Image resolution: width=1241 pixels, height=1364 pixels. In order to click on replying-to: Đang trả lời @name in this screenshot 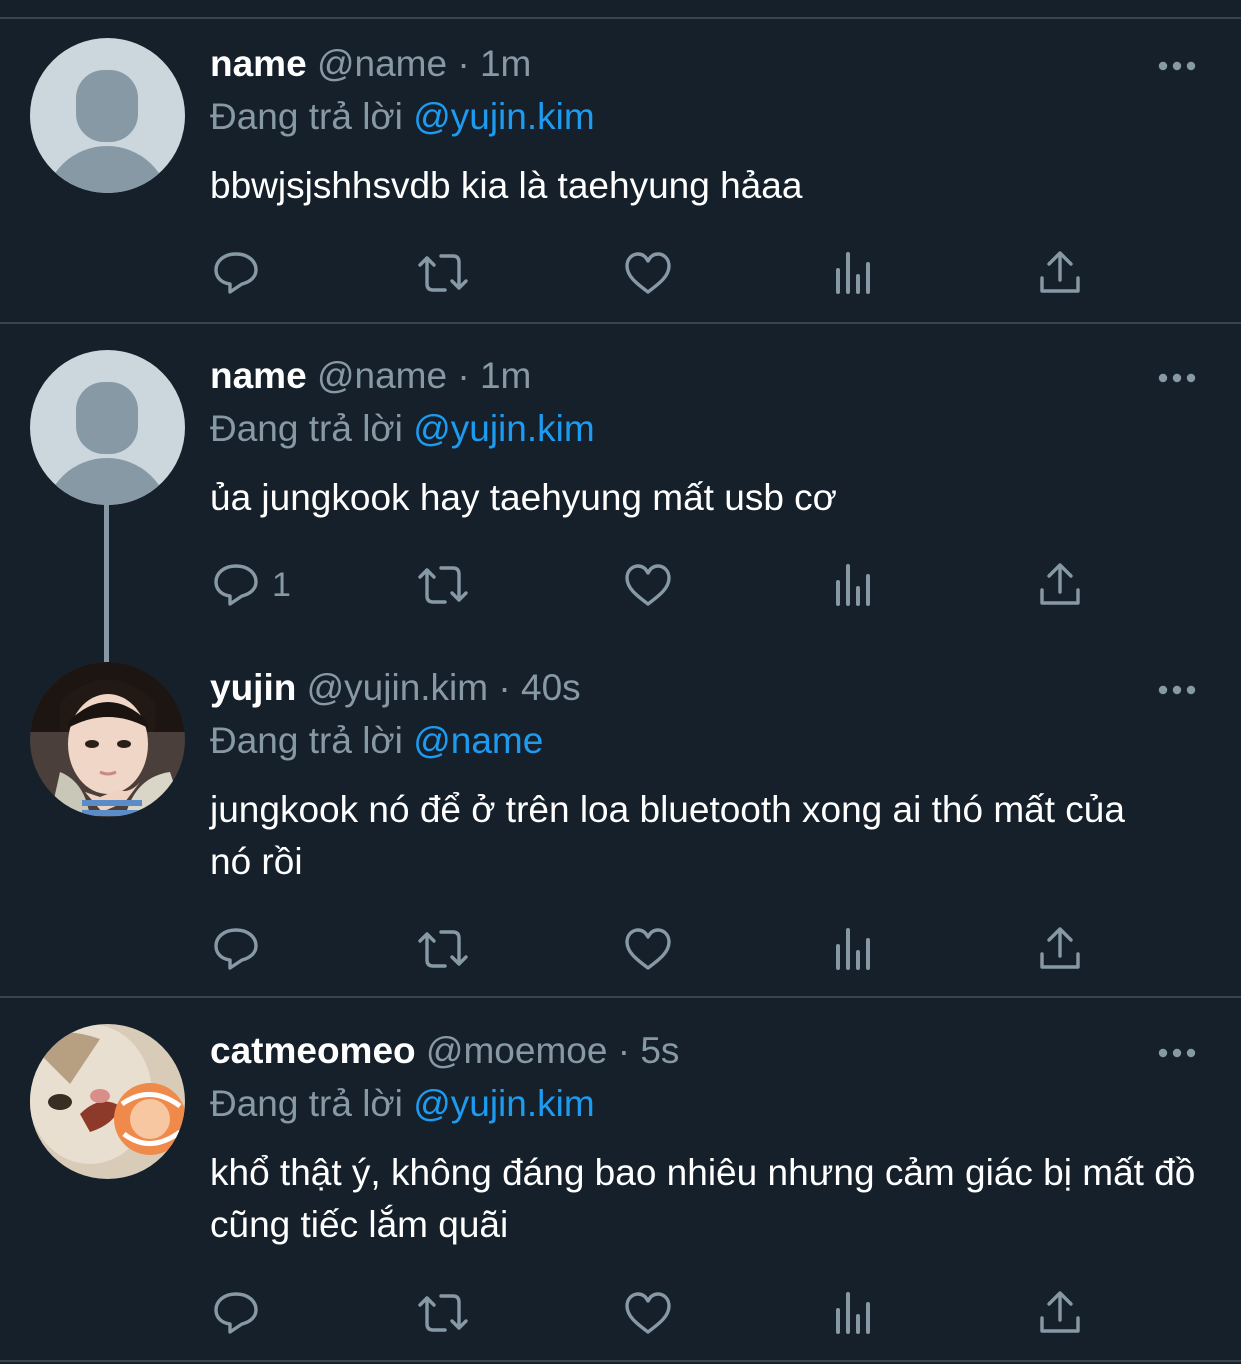, I will do `click(376, 741)`.